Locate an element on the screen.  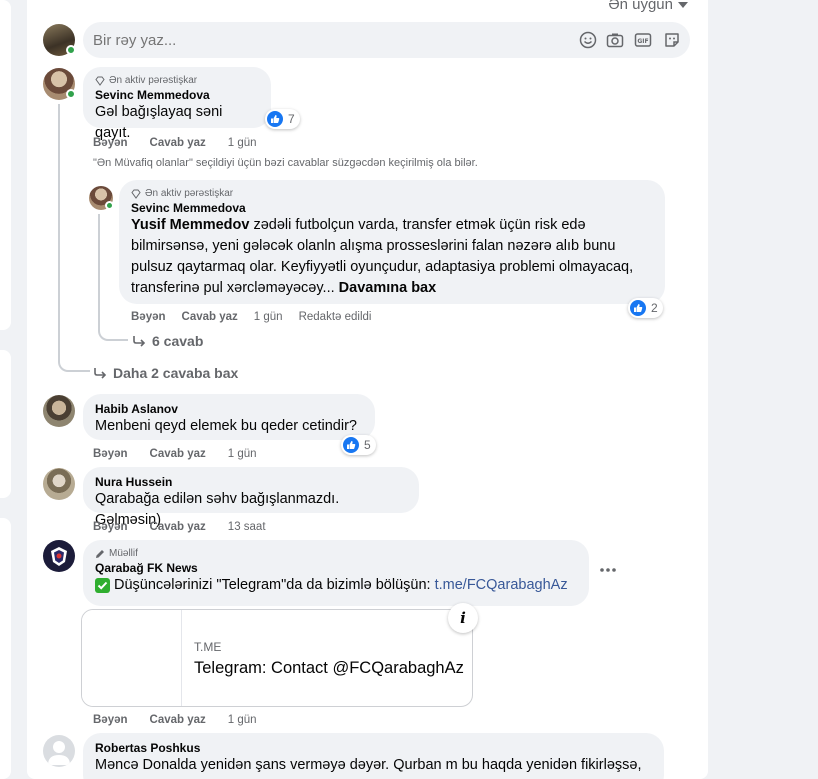
more-options-button is located at coordinates (608, 570).